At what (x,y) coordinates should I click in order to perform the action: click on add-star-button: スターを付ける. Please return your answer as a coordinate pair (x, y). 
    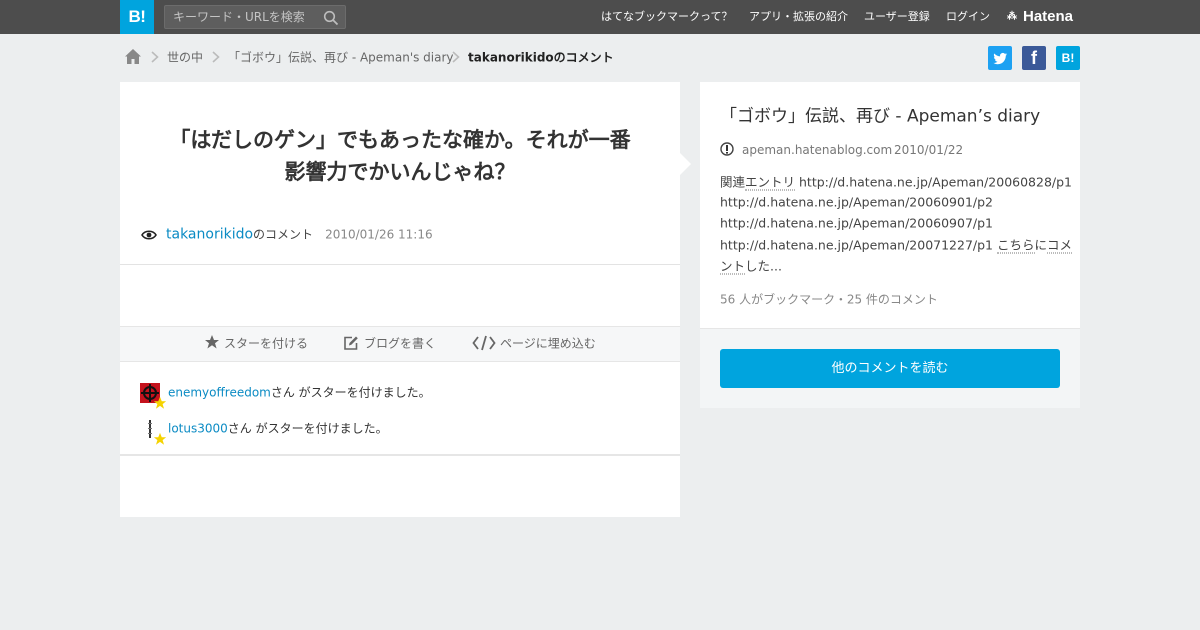
    Looking at the image, I should click on (266, 343).